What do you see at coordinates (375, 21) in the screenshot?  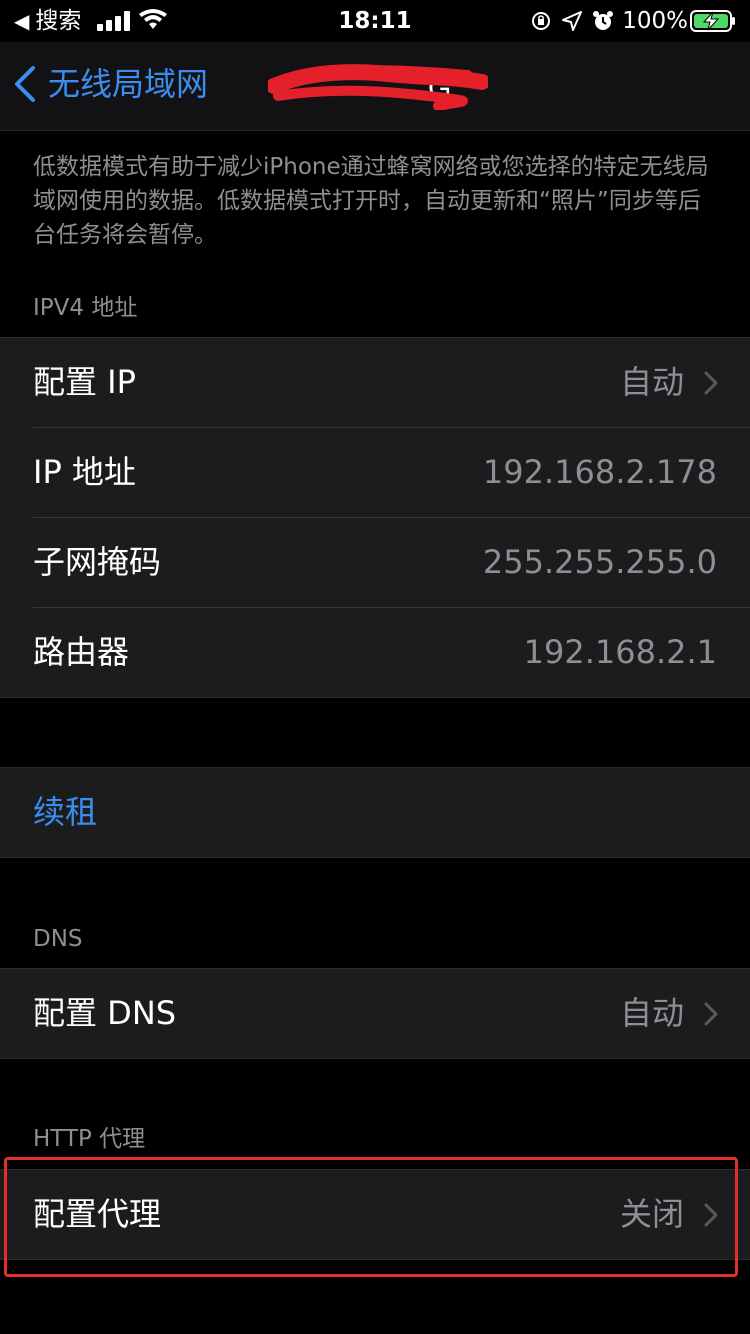 I see `status-bar: ◀ 搜索 18:11 100%` at bounding box center [375, 21].